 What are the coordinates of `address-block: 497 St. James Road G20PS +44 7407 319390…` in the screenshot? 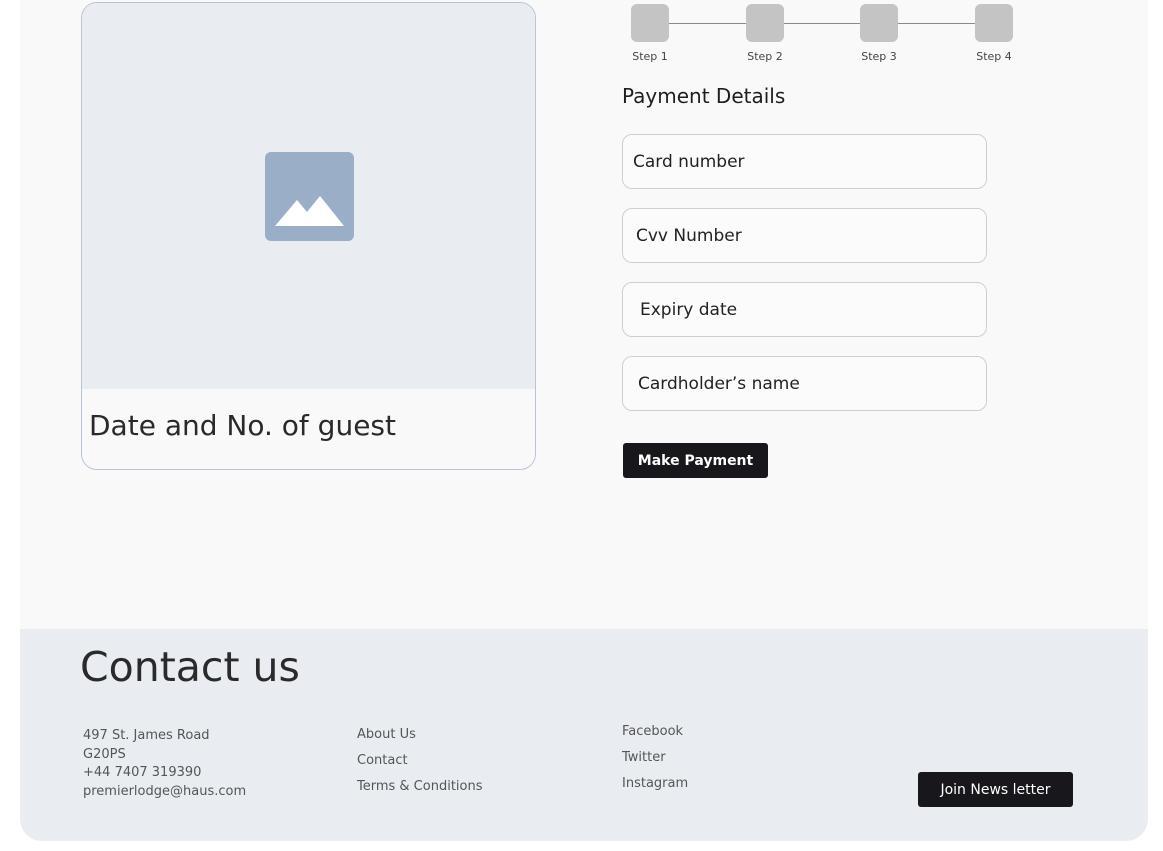 It's located at (164, 764).